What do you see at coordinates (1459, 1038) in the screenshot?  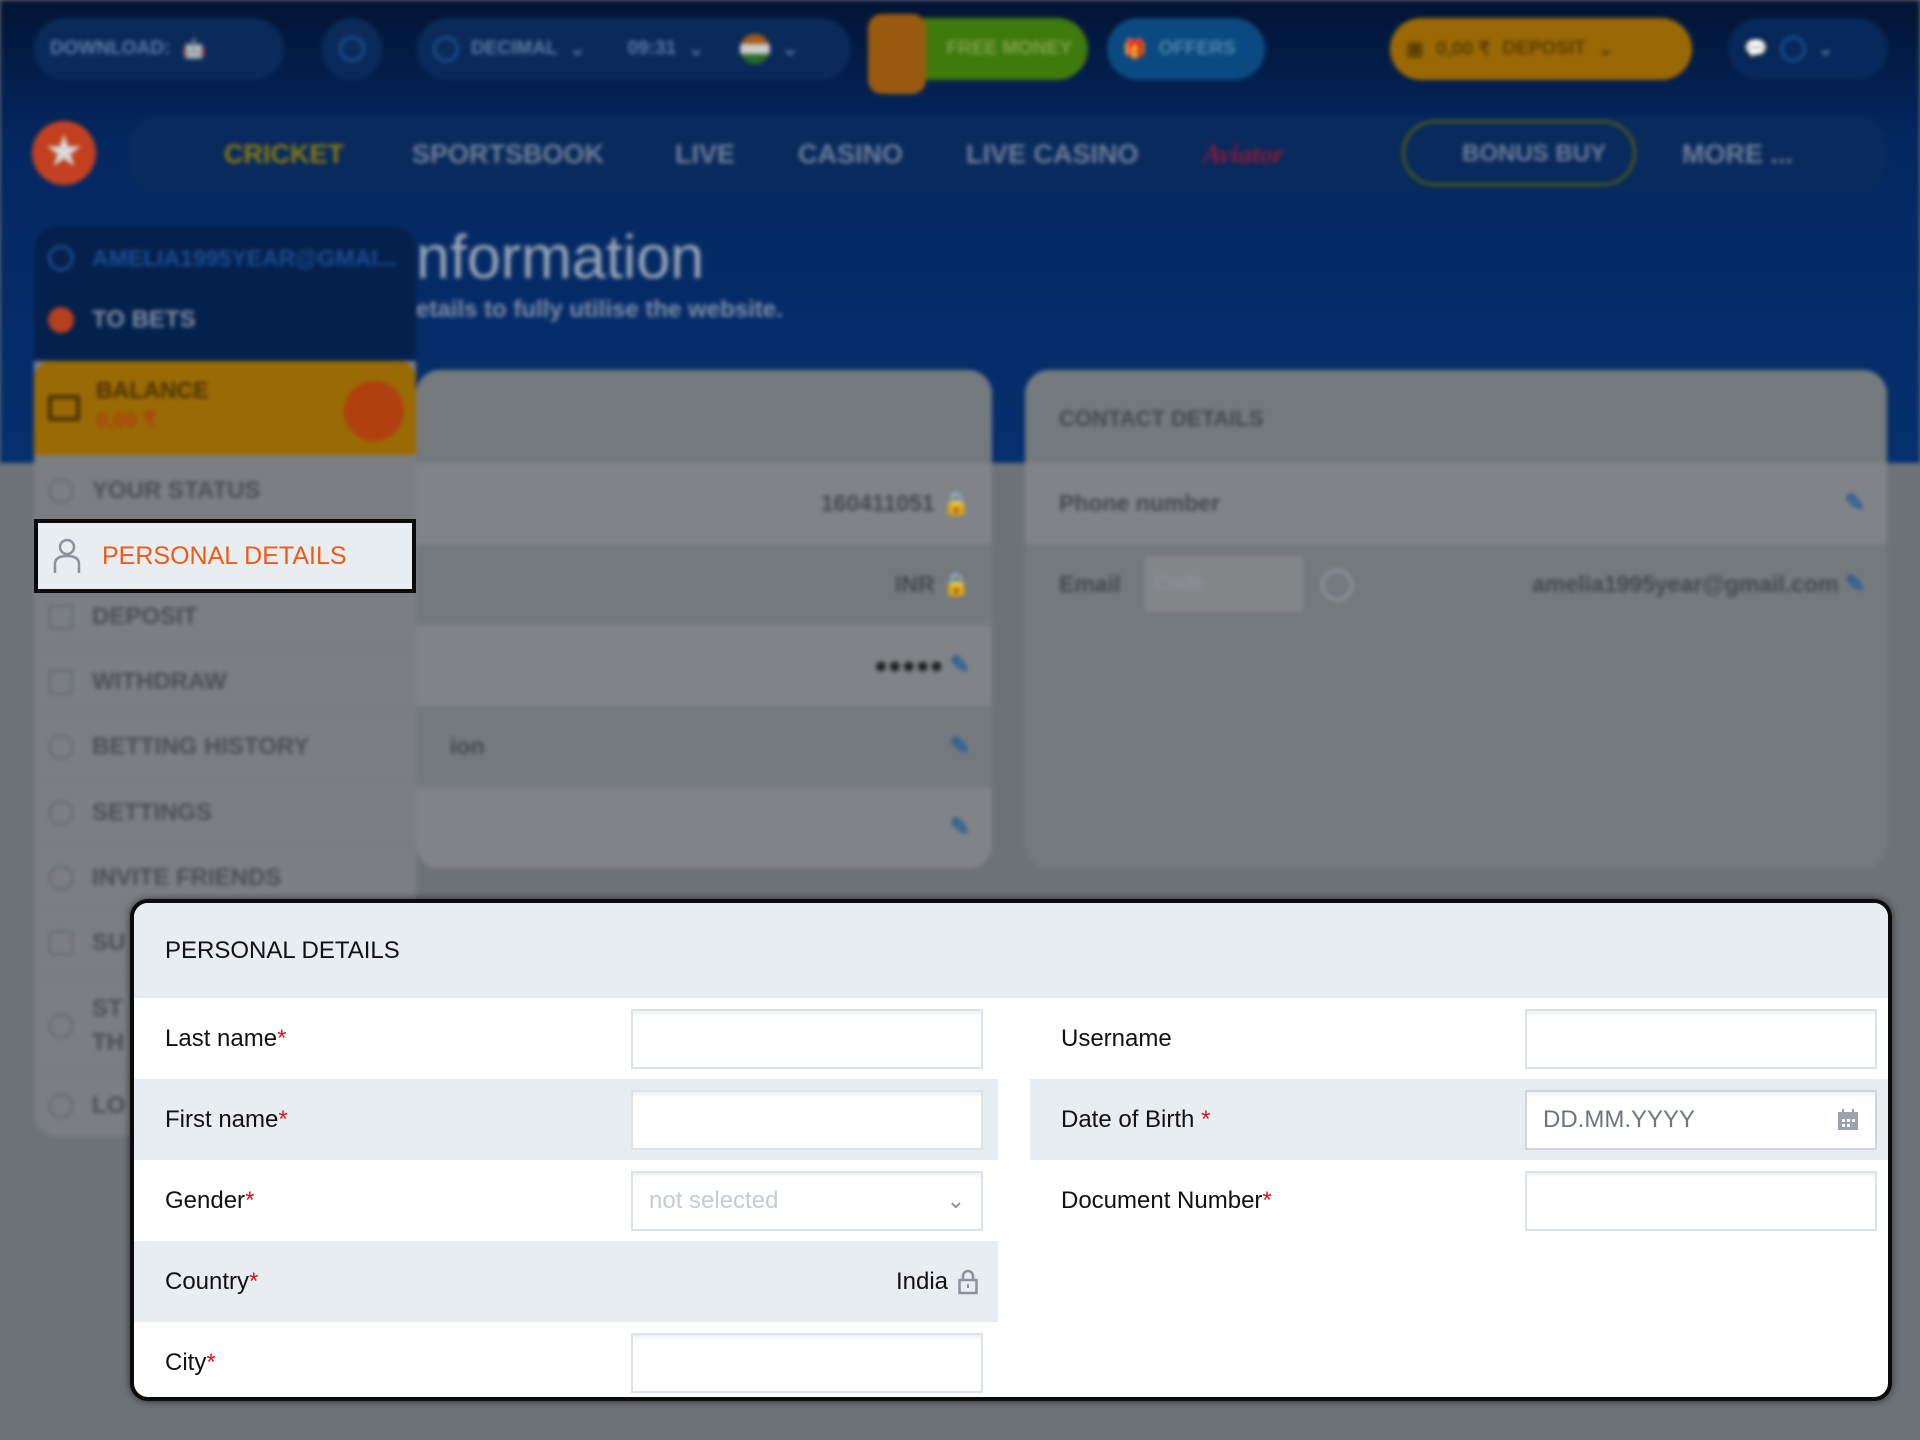 I see `username-row: Username` at bounding box center [1459, 1038].